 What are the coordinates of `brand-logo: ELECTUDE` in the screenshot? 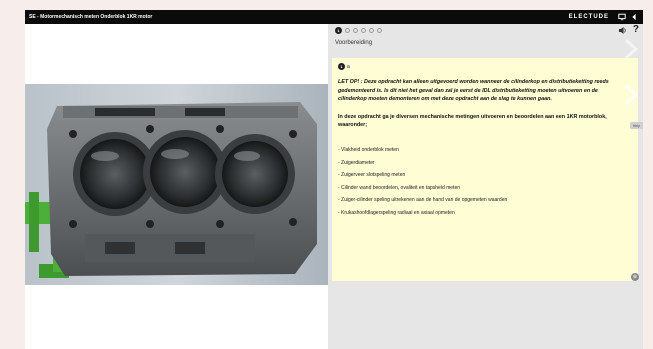 It's located at (588, 17).